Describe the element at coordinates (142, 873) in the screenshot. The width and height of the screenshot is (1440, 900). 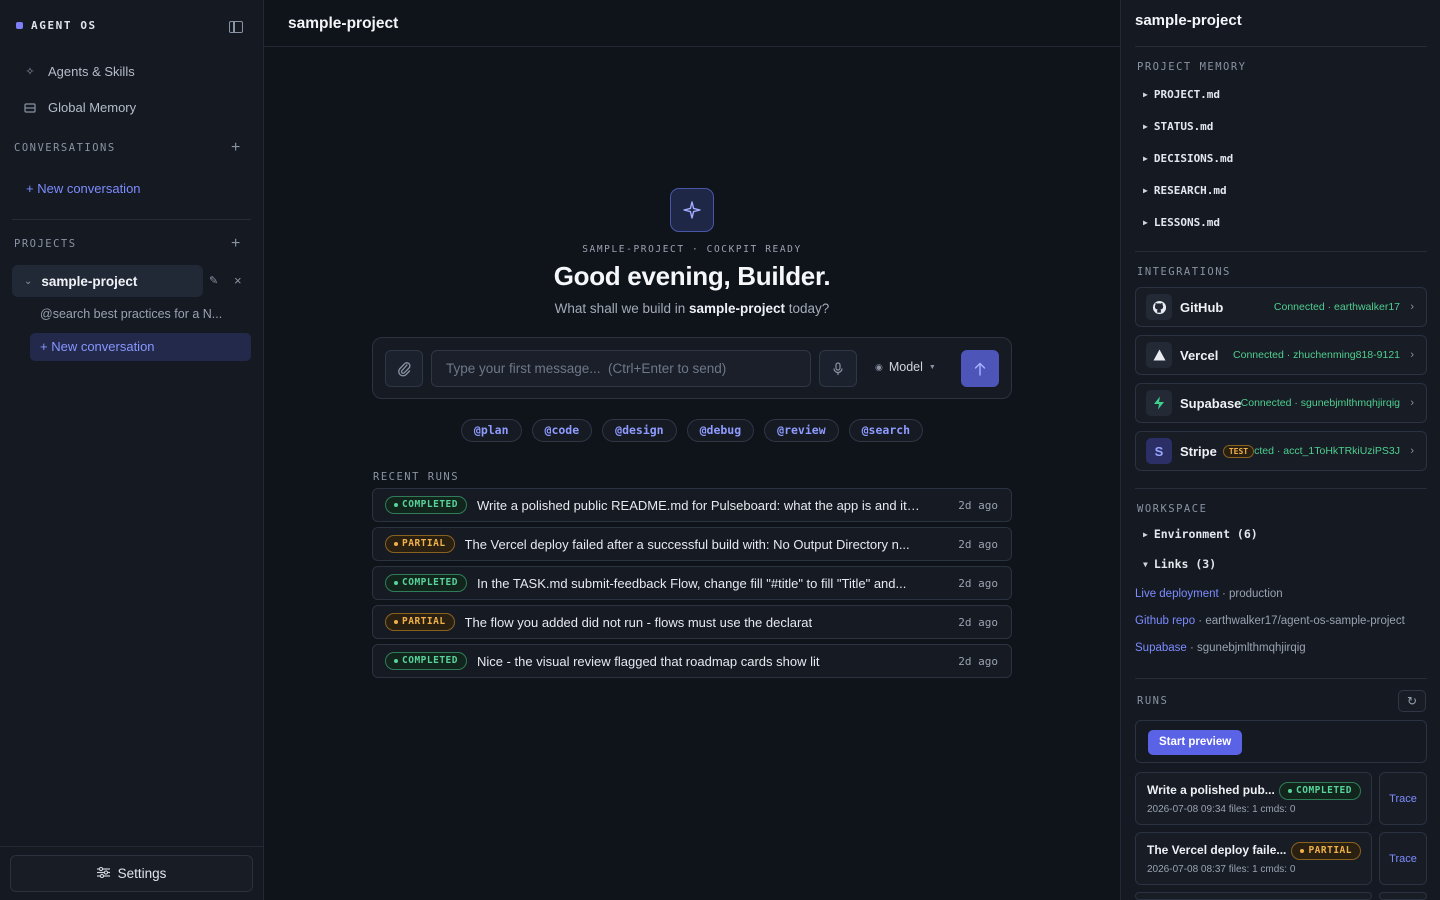
I see `settings-label: Settings` at that location.